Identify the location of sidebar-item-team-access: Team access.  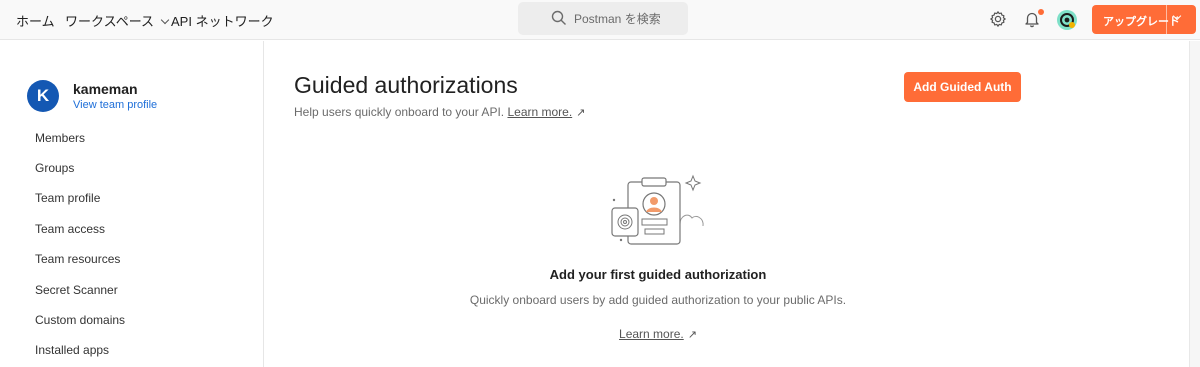
(70, 229).